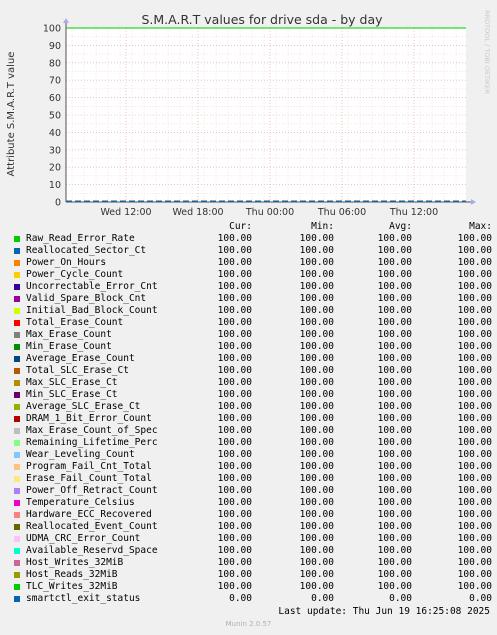 The height and width of the screenshot is (635, 497). What do you see at coordinates (66, 262) in the screenshot?
I see `legend-series-name: Power_On_Hours` at bounding box center [66, 262].